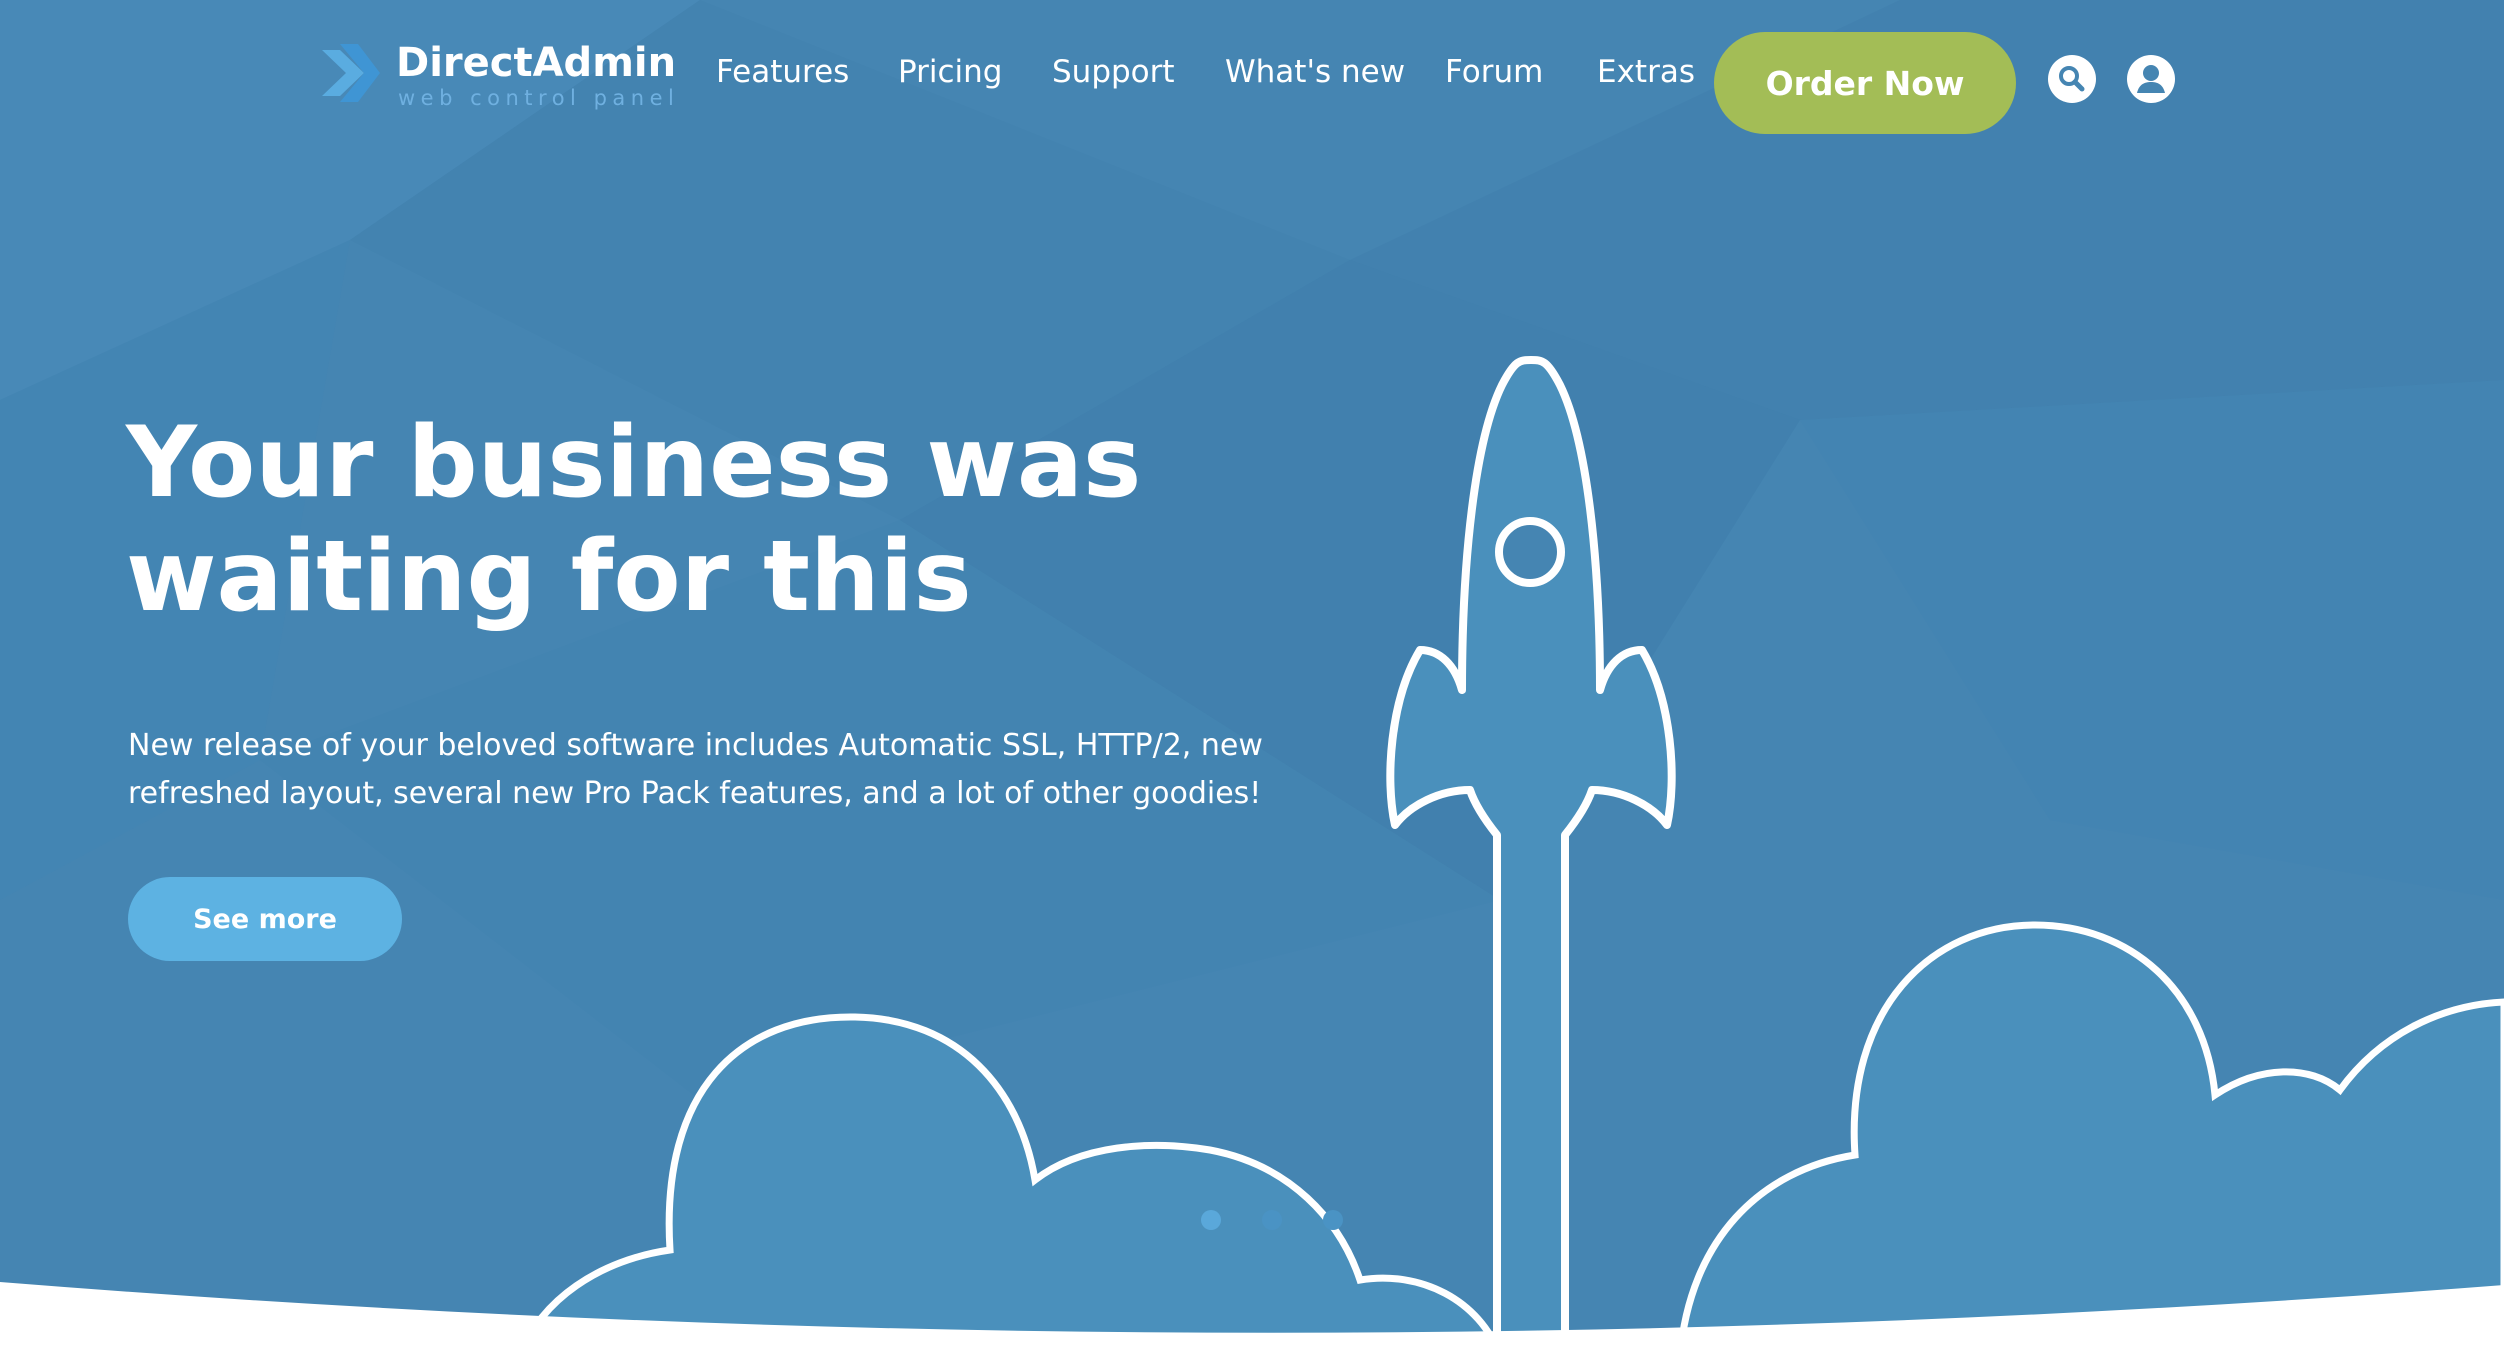  What do you see at coordinates (634, 463) in the screenshot?
I see `hero-title-line-1: Your business was` at bounding box center [634, 463].